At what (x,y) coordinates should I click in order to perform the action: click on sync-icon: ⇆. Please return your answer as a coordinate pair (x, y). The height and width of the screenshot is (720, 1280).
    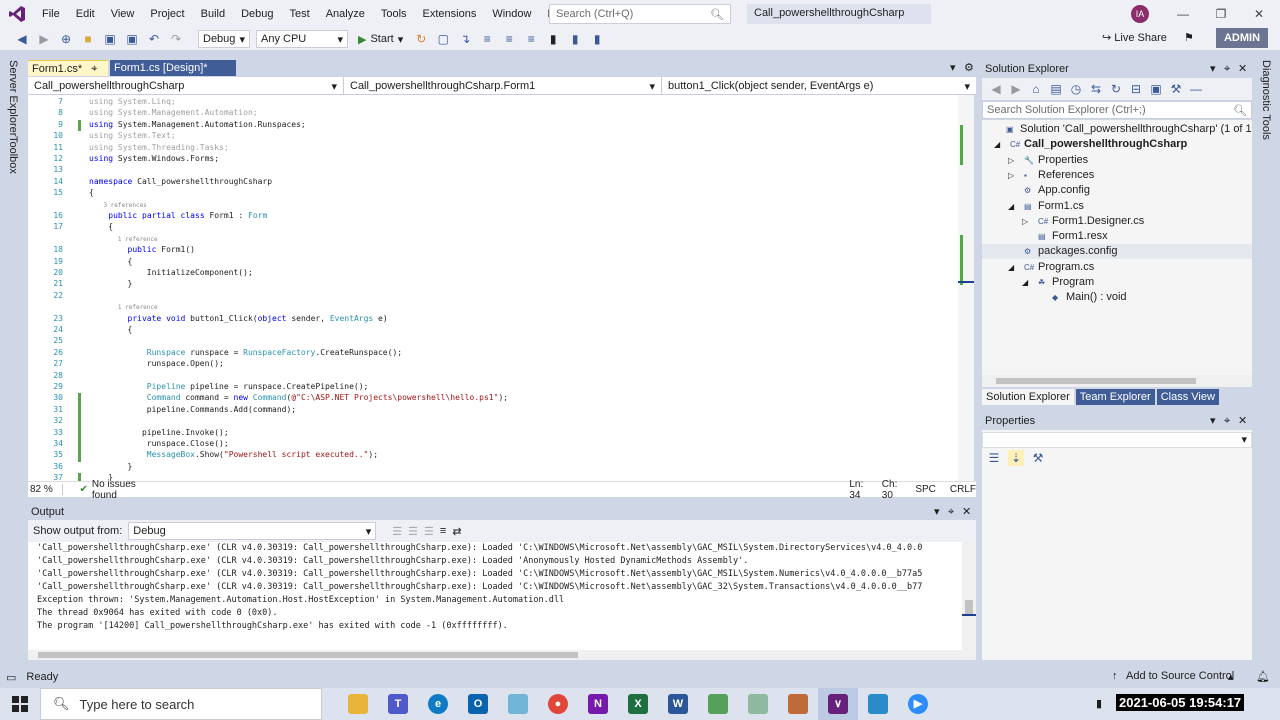
    Looking at the image, I should click on (1096, 89).